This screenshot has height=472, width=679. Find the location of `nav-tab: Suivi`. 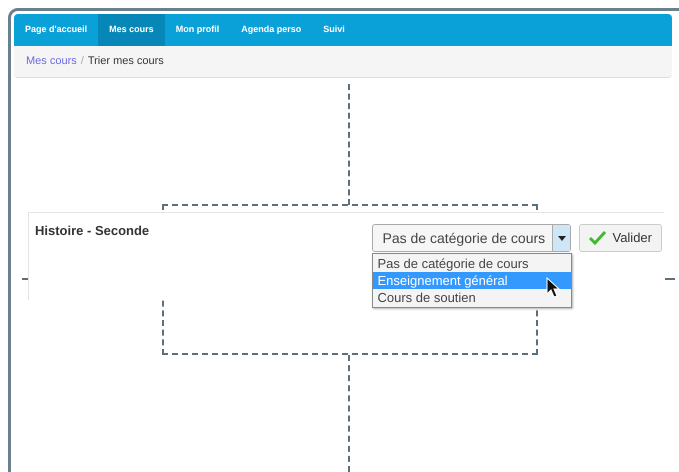

nav-tab: Suivi is located at coordinates (334, 30).